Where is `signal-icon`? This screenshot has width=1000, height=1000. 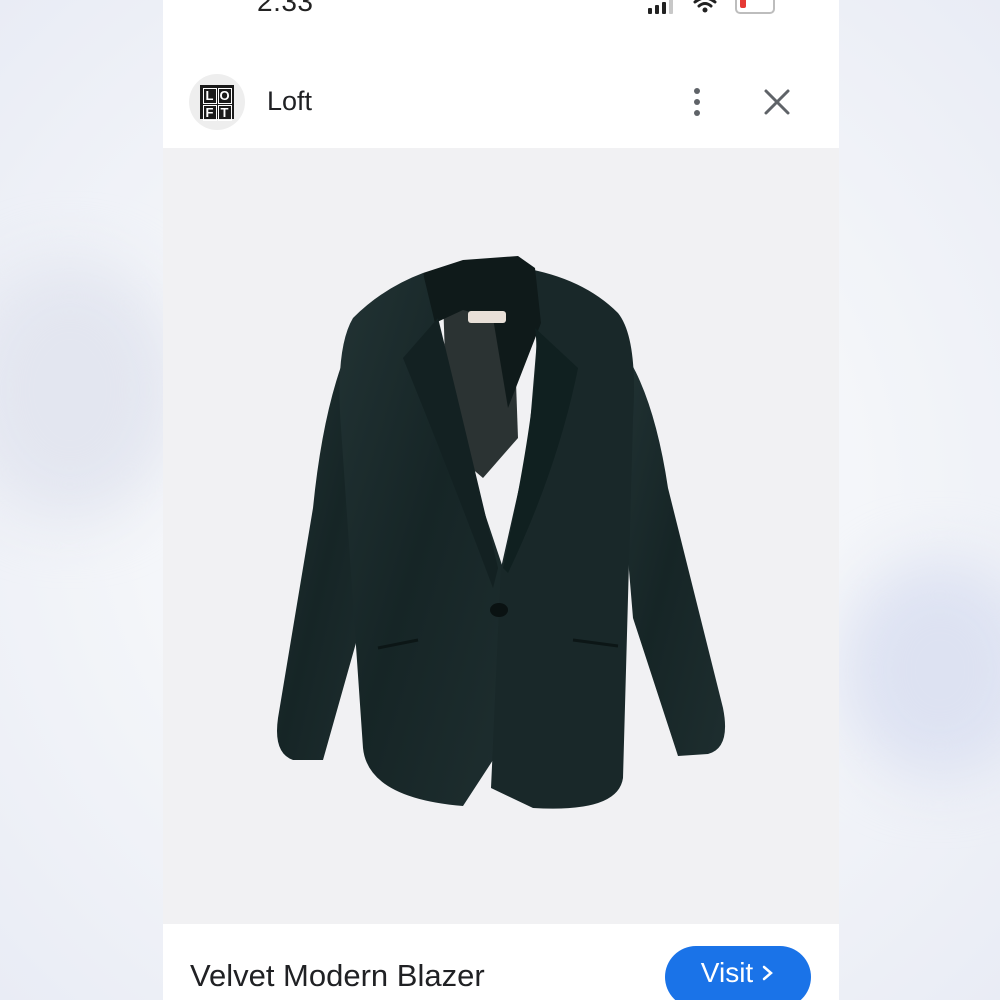
signal-icon is located at coordinates (660, 7).